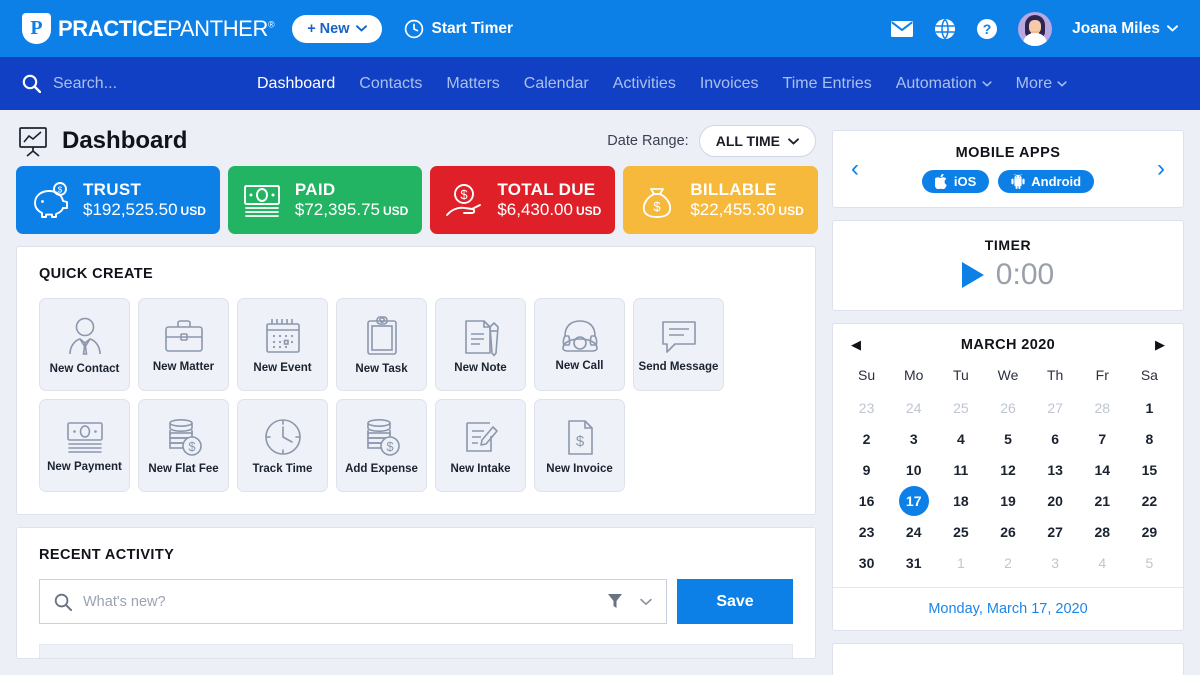 This screenshot has height=675, width=1200. What do you see at coordinates (523, 200) in the screenshot?
I see `stat-card-total-due: $ TOTAL DUE $6,430.00 USD` at bounding box center [523, 200].